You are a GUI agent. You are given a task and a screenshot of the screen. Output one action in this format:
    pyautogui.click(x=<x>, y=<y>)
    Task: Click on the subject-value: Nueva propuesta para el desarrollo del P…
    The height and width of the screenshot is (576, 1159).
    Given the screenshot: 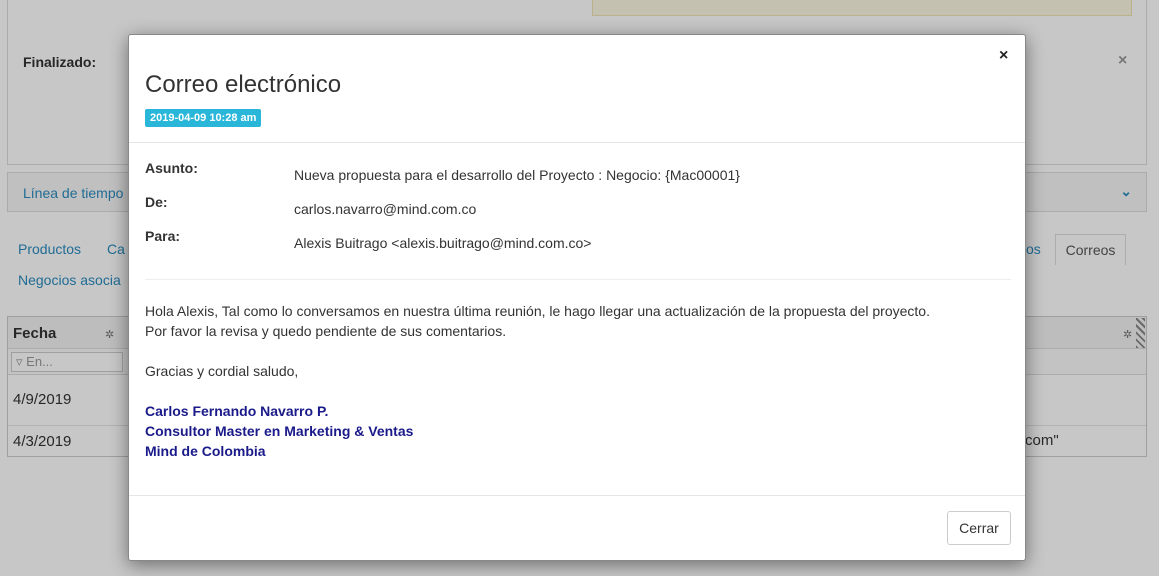 What is the action you would take?
    pyautogui.click(x=517, y=175)
    